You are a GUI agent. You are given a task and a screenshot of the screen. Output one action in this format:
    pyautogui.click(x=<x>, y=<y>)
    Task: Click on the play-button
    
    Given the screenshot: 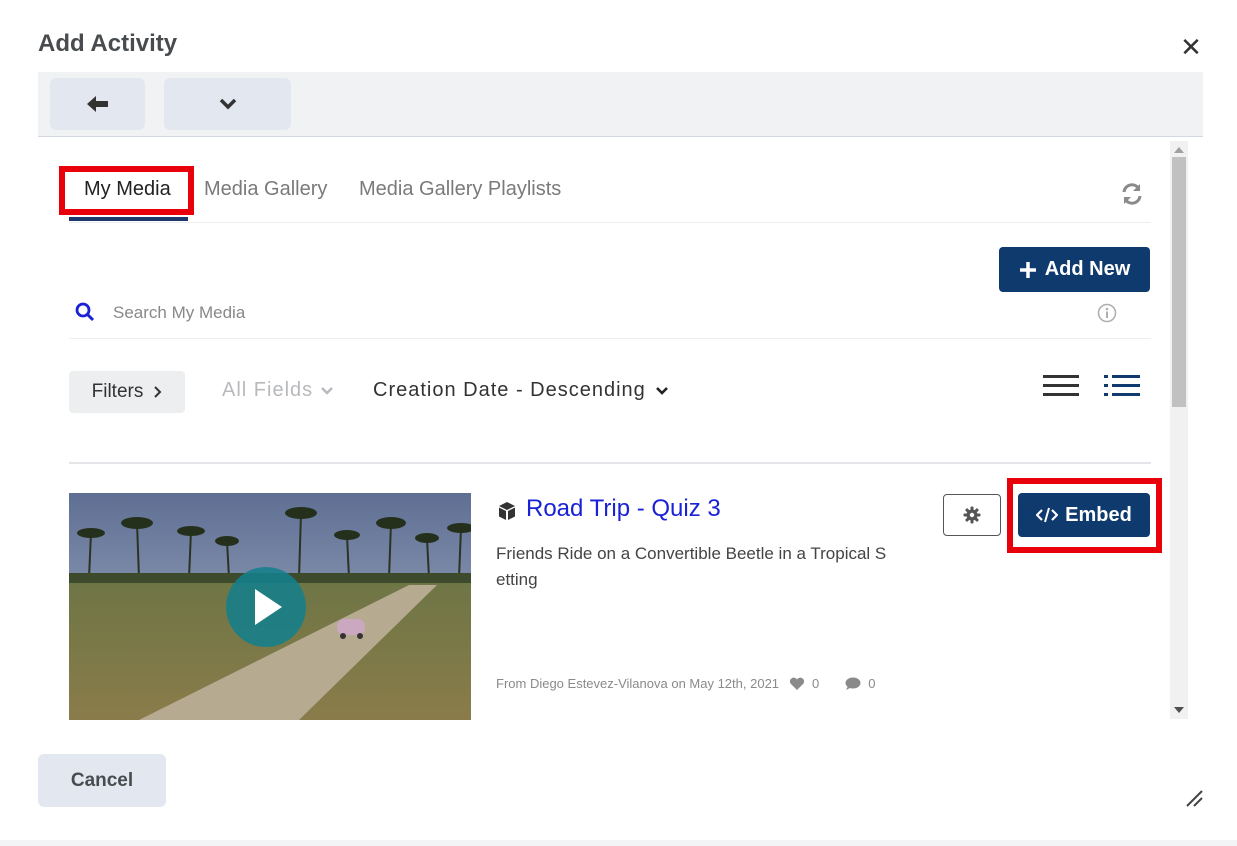 What is the action you would take?
    pyautogui.click(x=266, y=607)
    